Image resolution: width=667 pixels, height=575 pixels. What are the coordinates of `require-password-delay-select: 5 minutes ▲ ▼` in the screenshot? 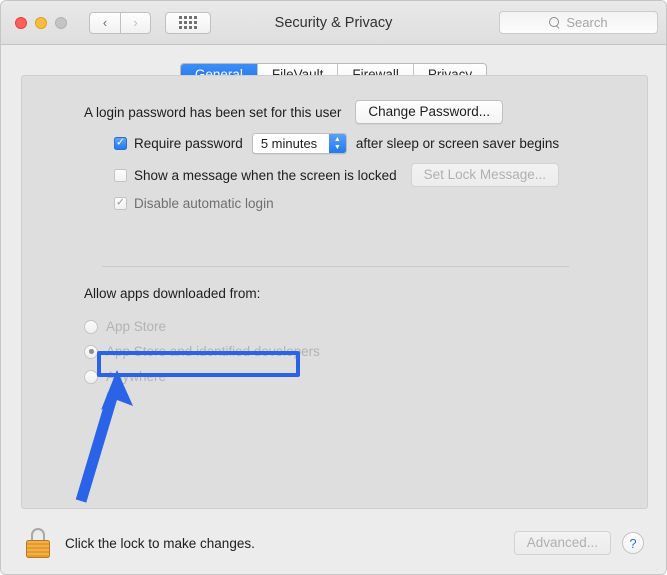 It's located at (299, 143).